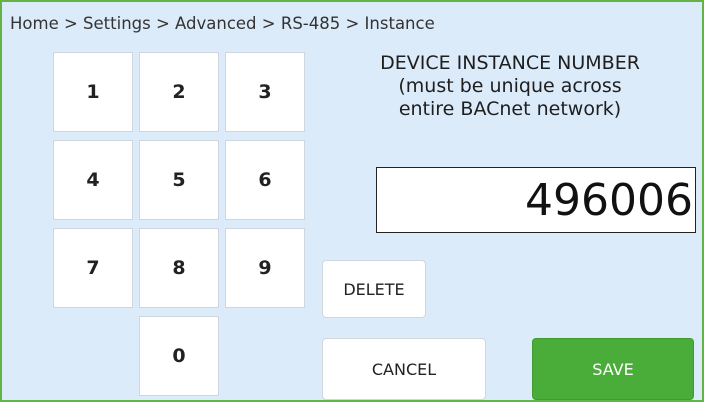  I want to click on keypad-key-8: 8, so click(179, 268).